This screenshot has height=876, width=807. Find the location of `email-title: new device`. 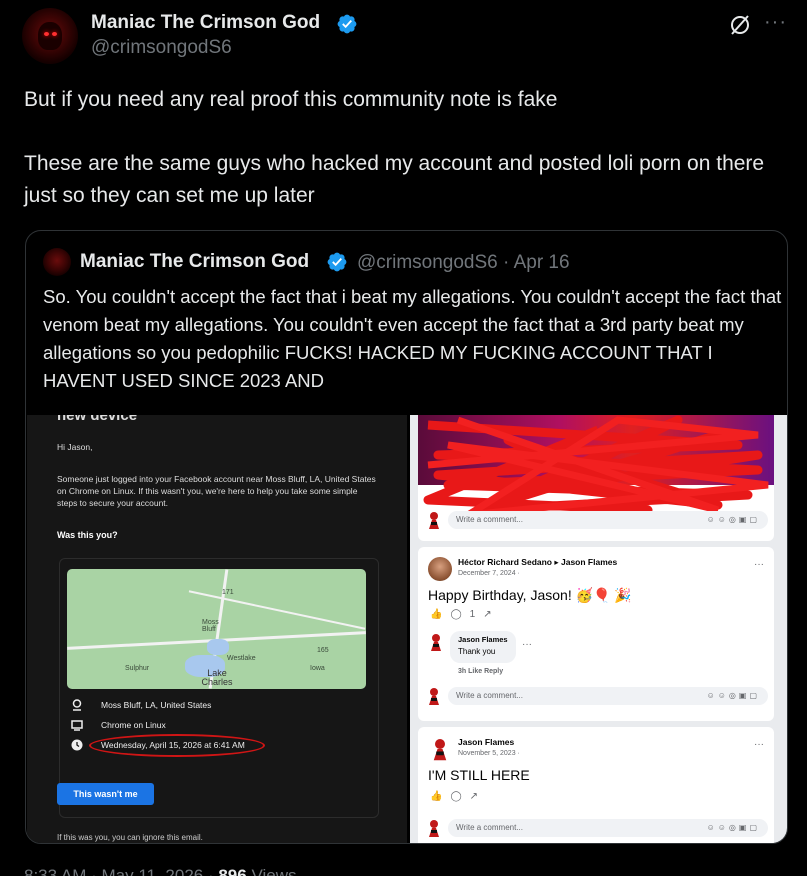

email-title: new device is located at coordinates (97, 419).